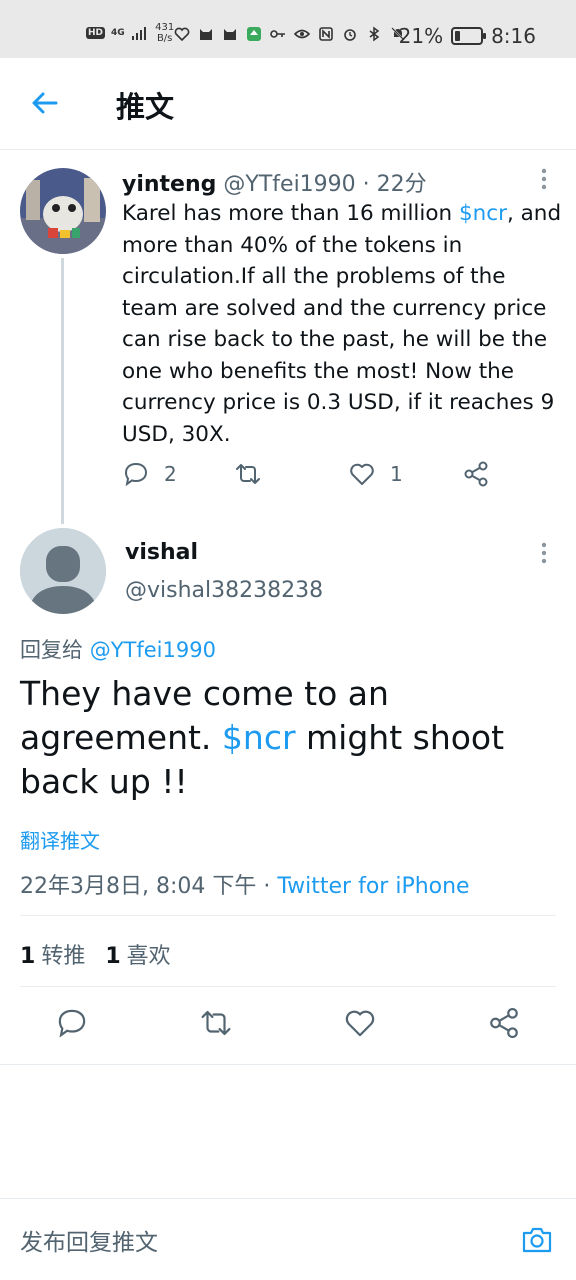 This screenshot has height=1280, width=576. Describe the element at coordinates (45, 103) in the screenshot. I see `arrow-left-icon` at that location.